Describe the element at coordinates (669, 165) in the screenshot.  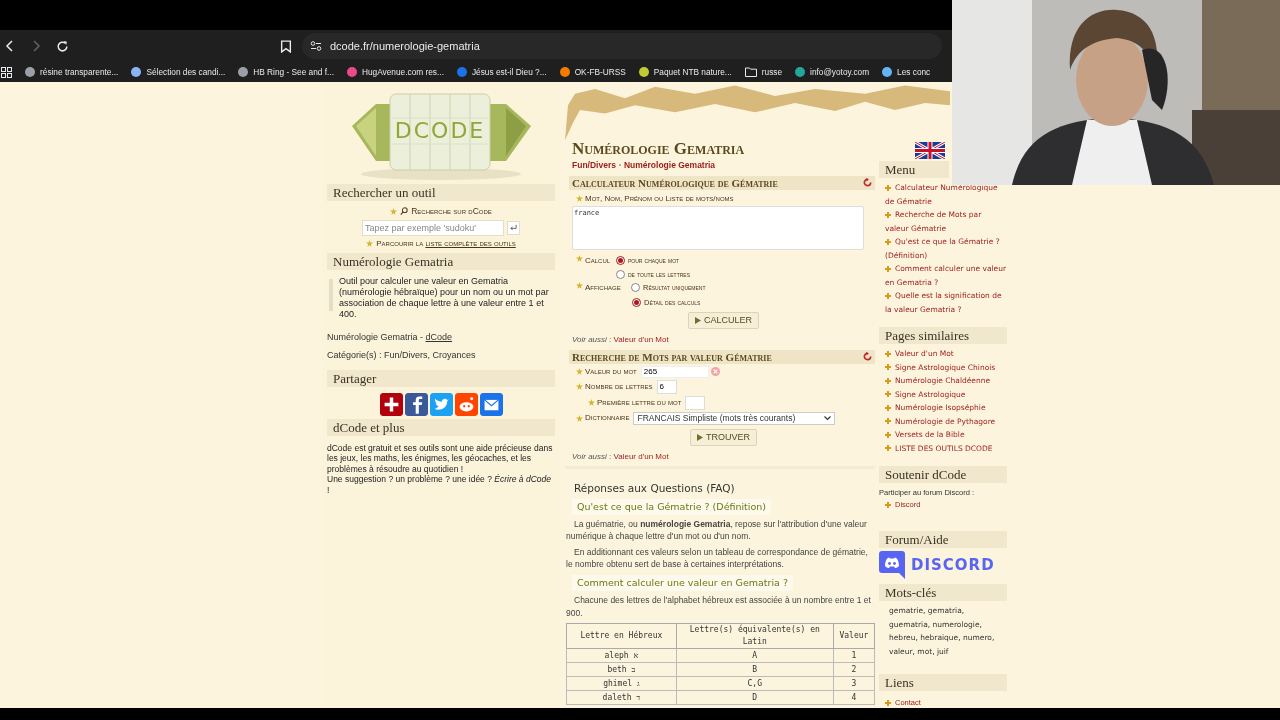
I see `breadcrumb-link: Numérologie Gematria` at that location.